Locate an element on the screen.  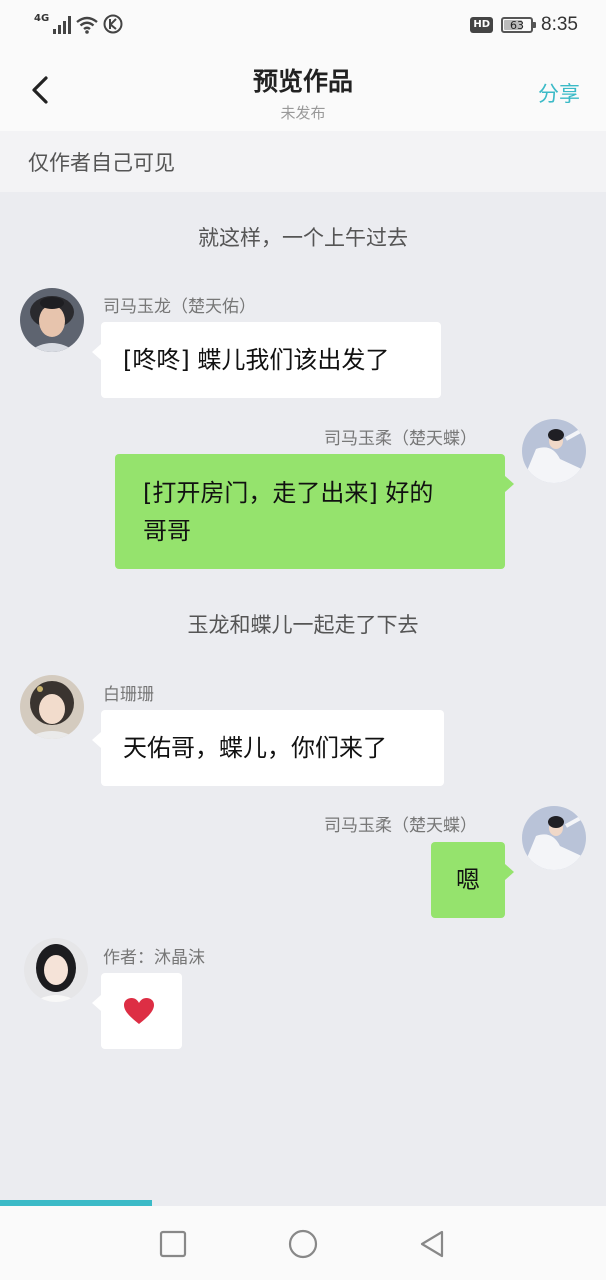
sender-name: 司马玉龙（楚天佑） is located at coordinates (179, 307).